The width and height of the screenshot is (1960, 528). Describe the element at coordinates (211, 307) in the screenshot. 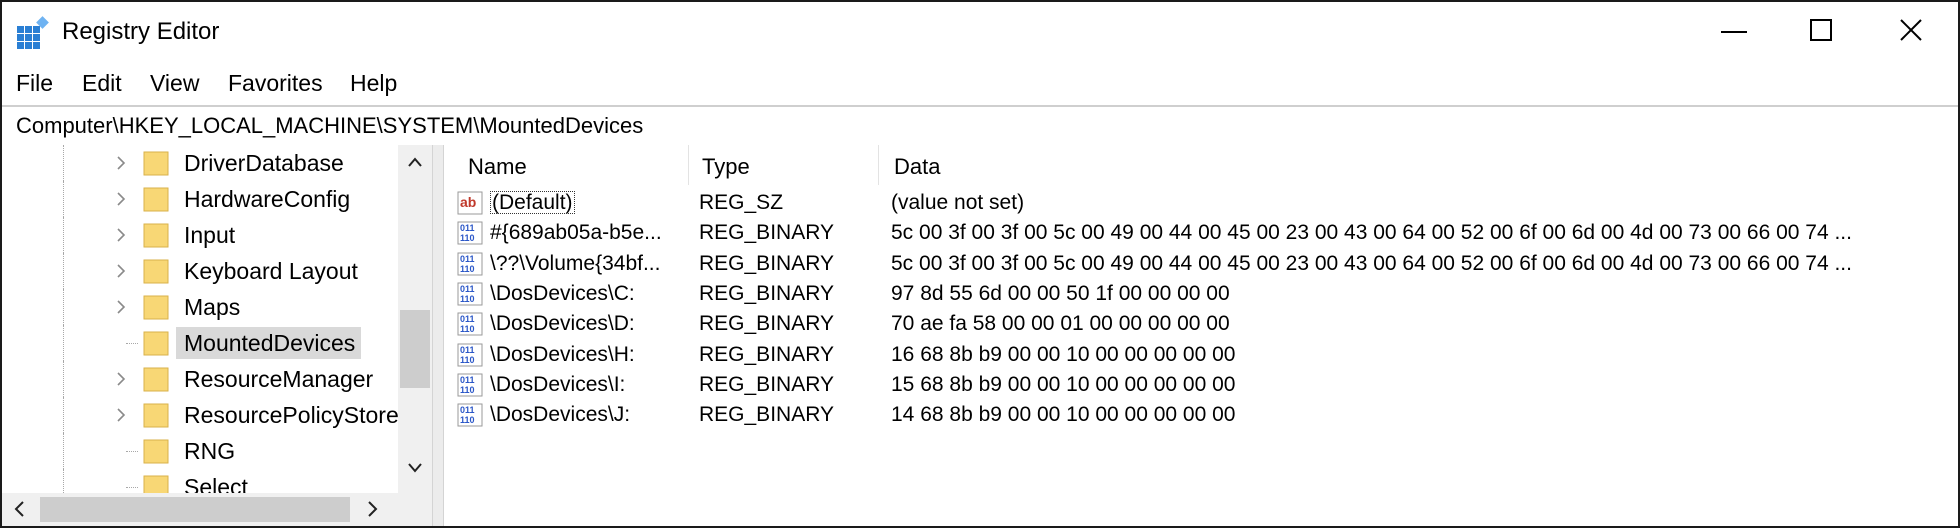

I see `tree-item-label: Maps` at that location.